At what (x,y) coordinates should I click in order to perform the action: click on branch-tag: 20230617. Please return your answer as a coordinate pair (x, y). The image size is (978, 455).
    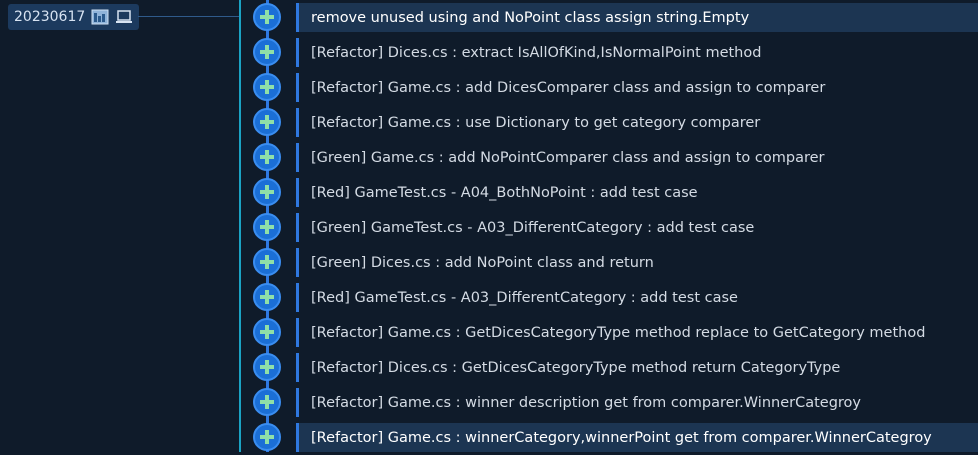
    Looking at the image, I should click on (74, 17).